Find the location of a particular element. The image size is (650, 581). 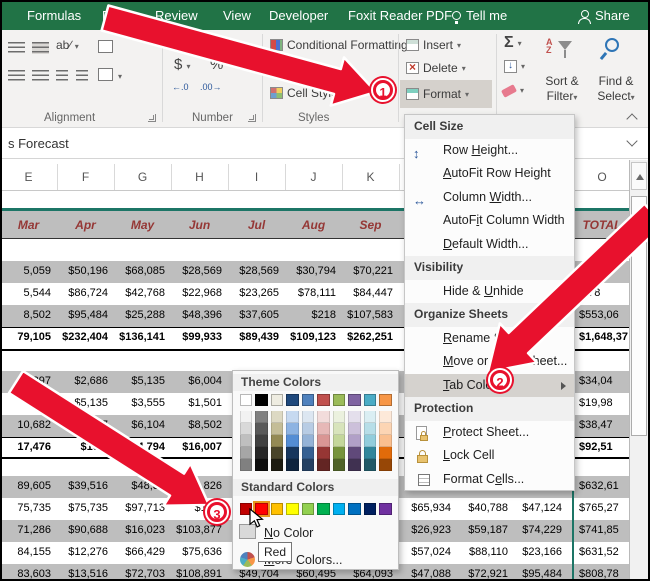

column-header-f: F is located at coordinates (85, 177).